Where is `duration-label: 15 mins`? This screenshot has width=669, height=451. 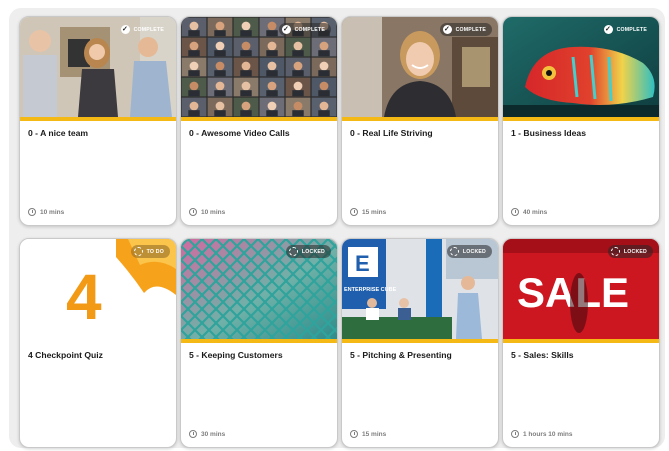
duration-label: 15 mins is located at coordinates (374, 212).